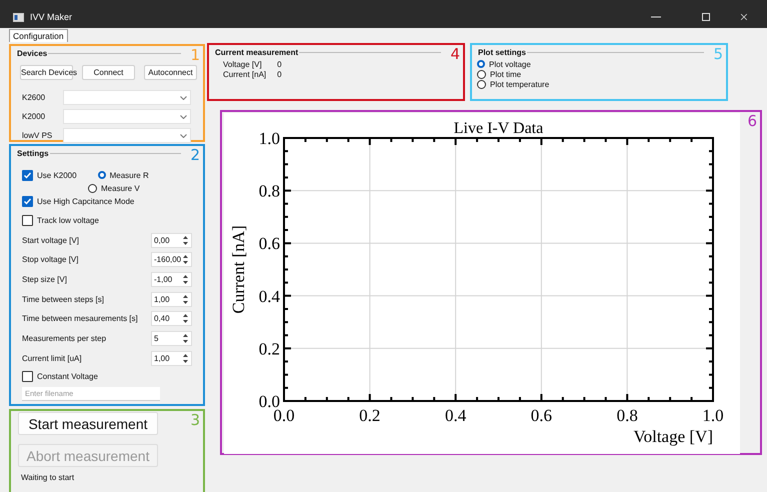 This screenshot has height=492, width=767. Describe the element at coordinates (45, 279) in the screenshot. I see `field-label: Step size [V]` at that location.